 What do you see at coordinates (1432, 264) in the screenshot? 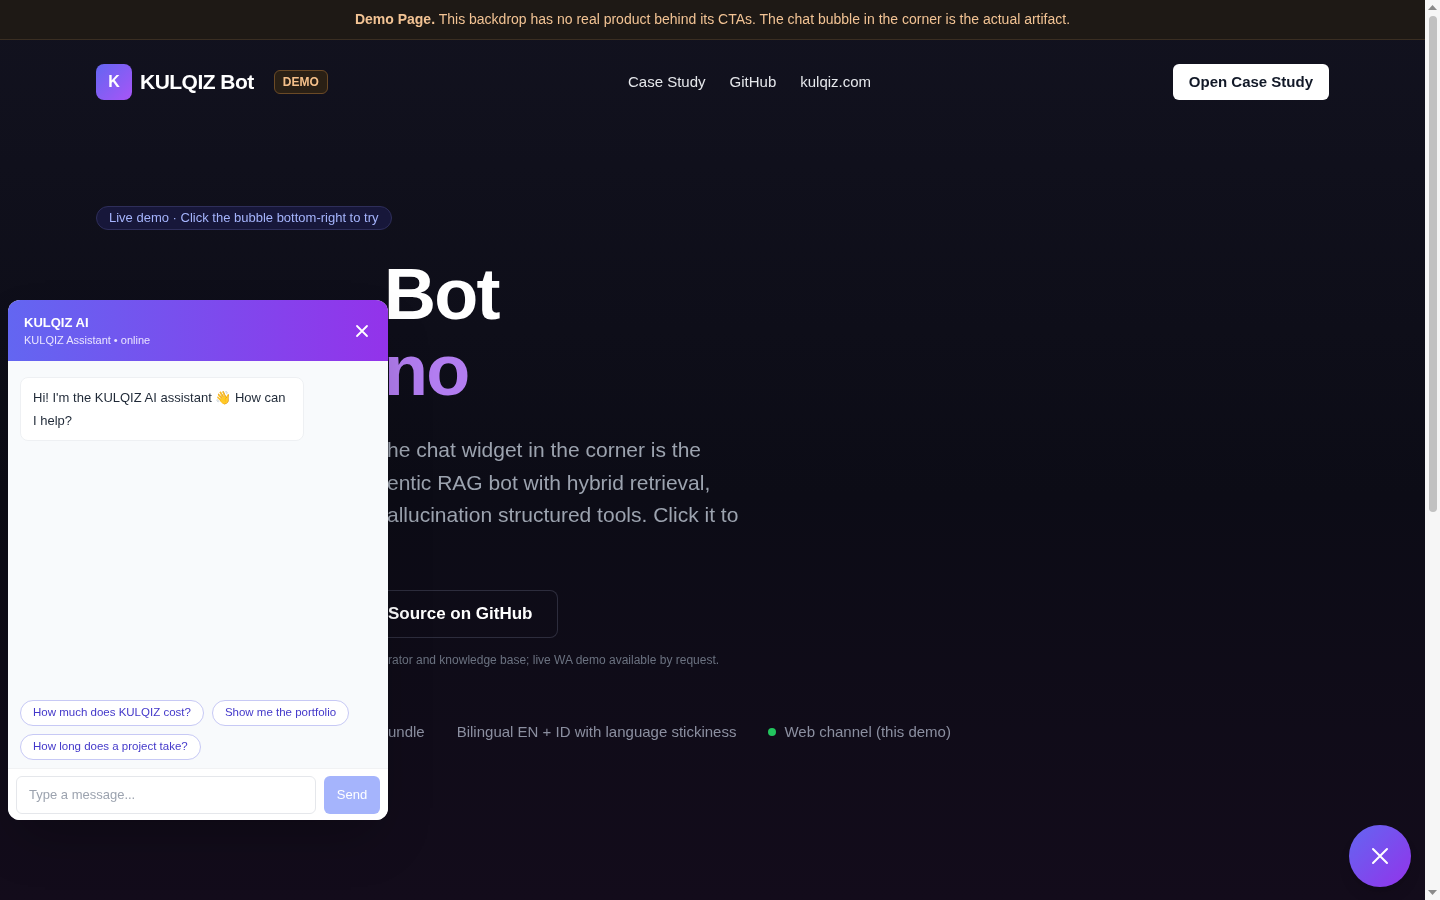
I see `scrollbar-thumb` at bounding box center [1432, 264].